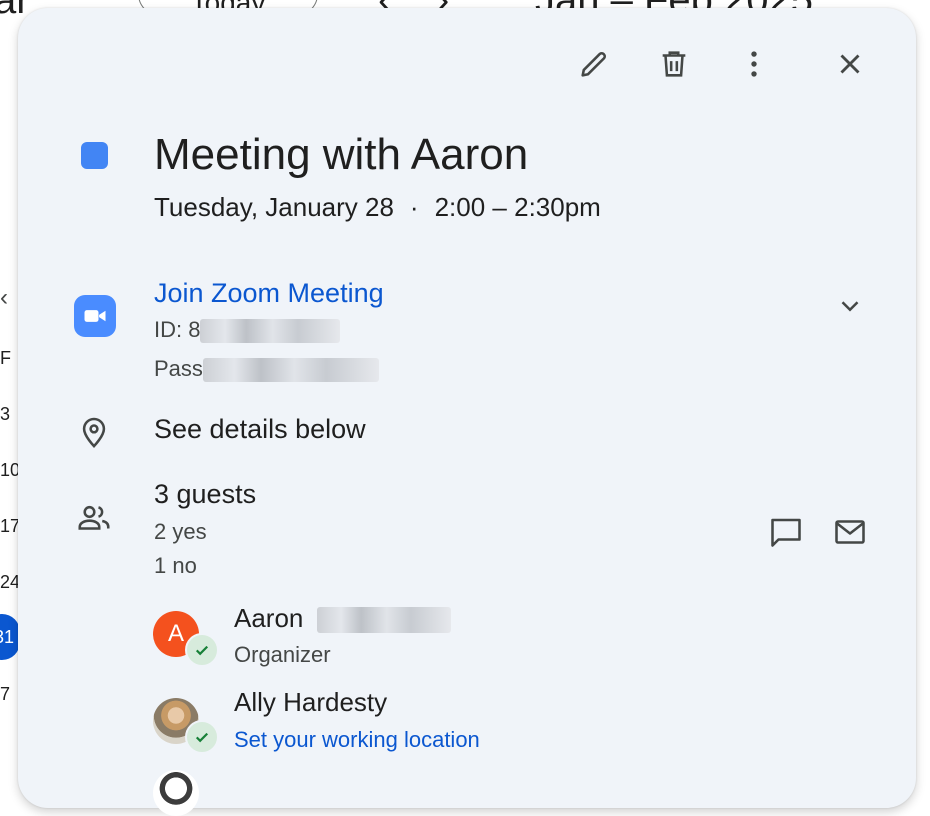 Image resolution: width=930 pixels, height=816 pixels. What do you see at coordinates (205, 494) in the screenshot?
I see `guest-count: 3 guests` at bounding box center [205, 494].